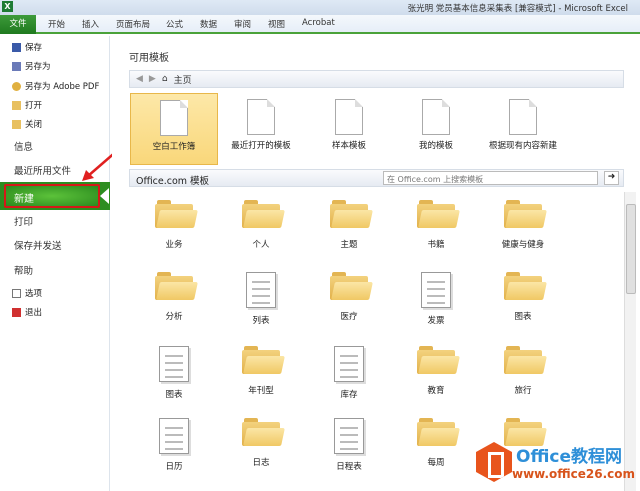  What do you see at coordinates (34, 48) in the screenshot?
I see `menu-label: 保存` at bounding box center [34, 48].